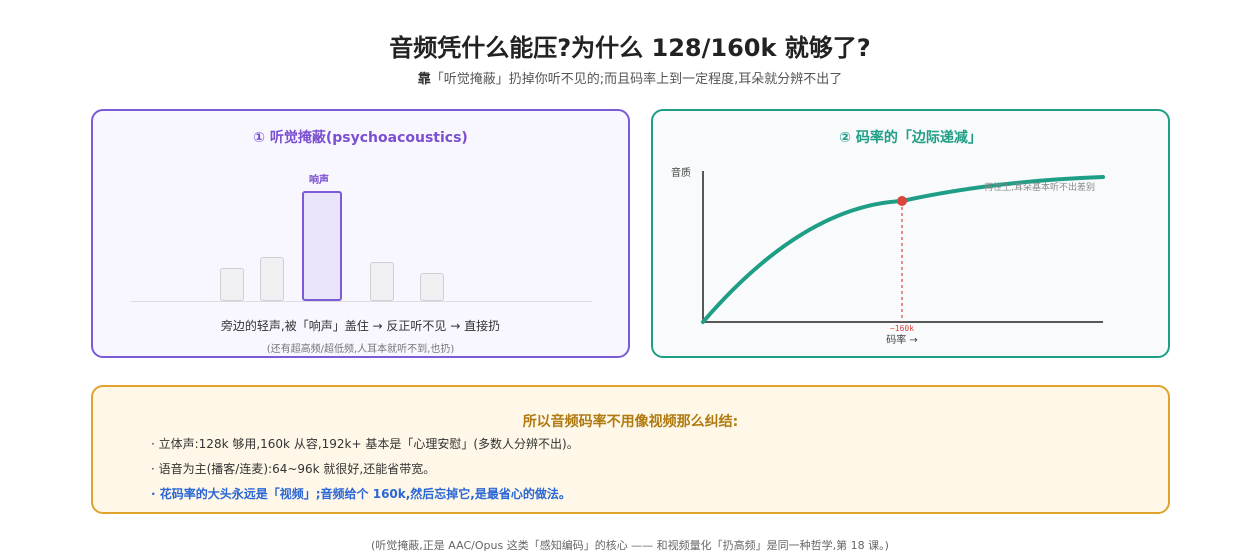 The width and height of the screenshot is (1260, 560). Describe the element at coordinates (681, 172) in the screenshot. I see `y-axis-label: 音质` at that location.